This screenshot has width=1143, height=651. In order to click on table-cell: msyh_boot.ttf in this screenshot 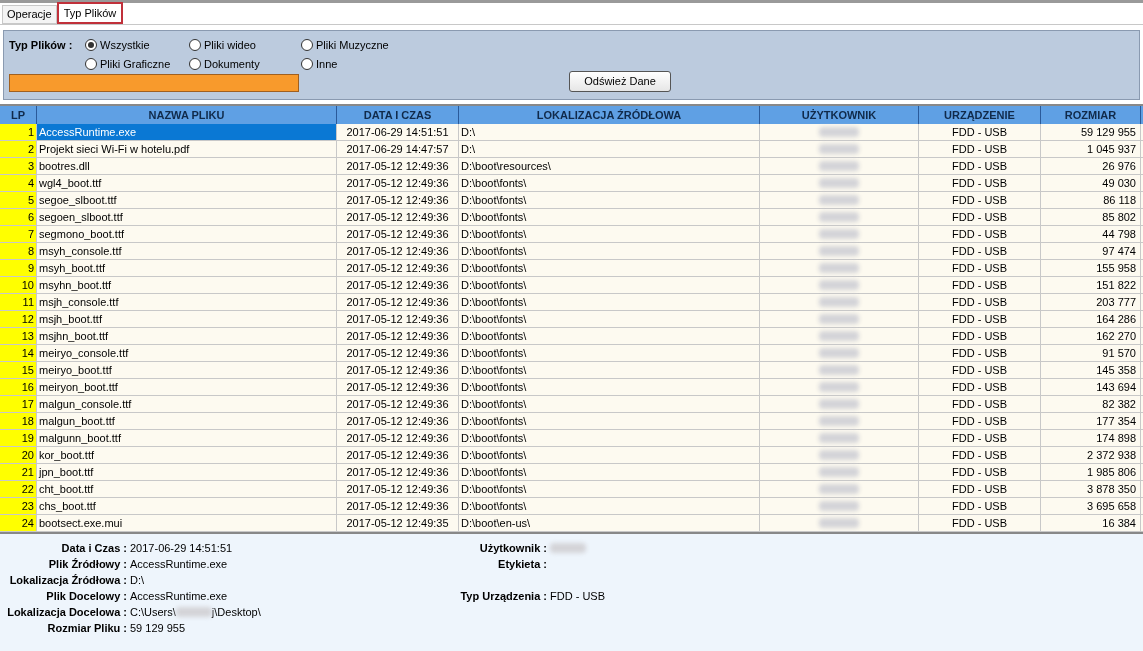, I will do `click(187, 268)`.